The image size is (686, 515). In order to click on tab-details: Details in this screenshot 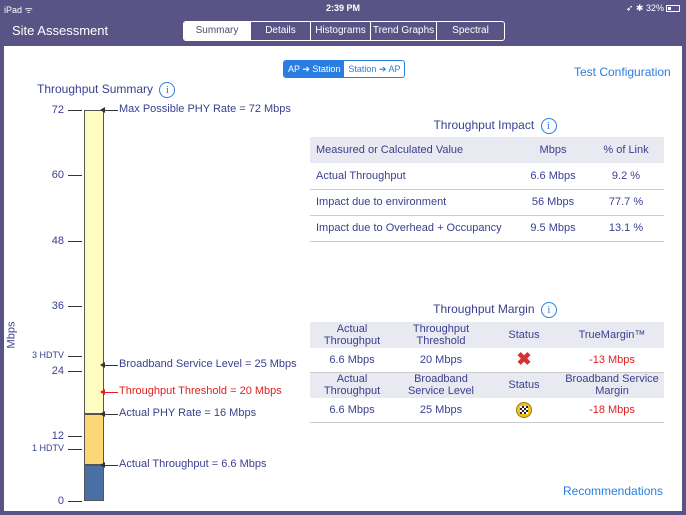, I will do `click(280, 31)`.